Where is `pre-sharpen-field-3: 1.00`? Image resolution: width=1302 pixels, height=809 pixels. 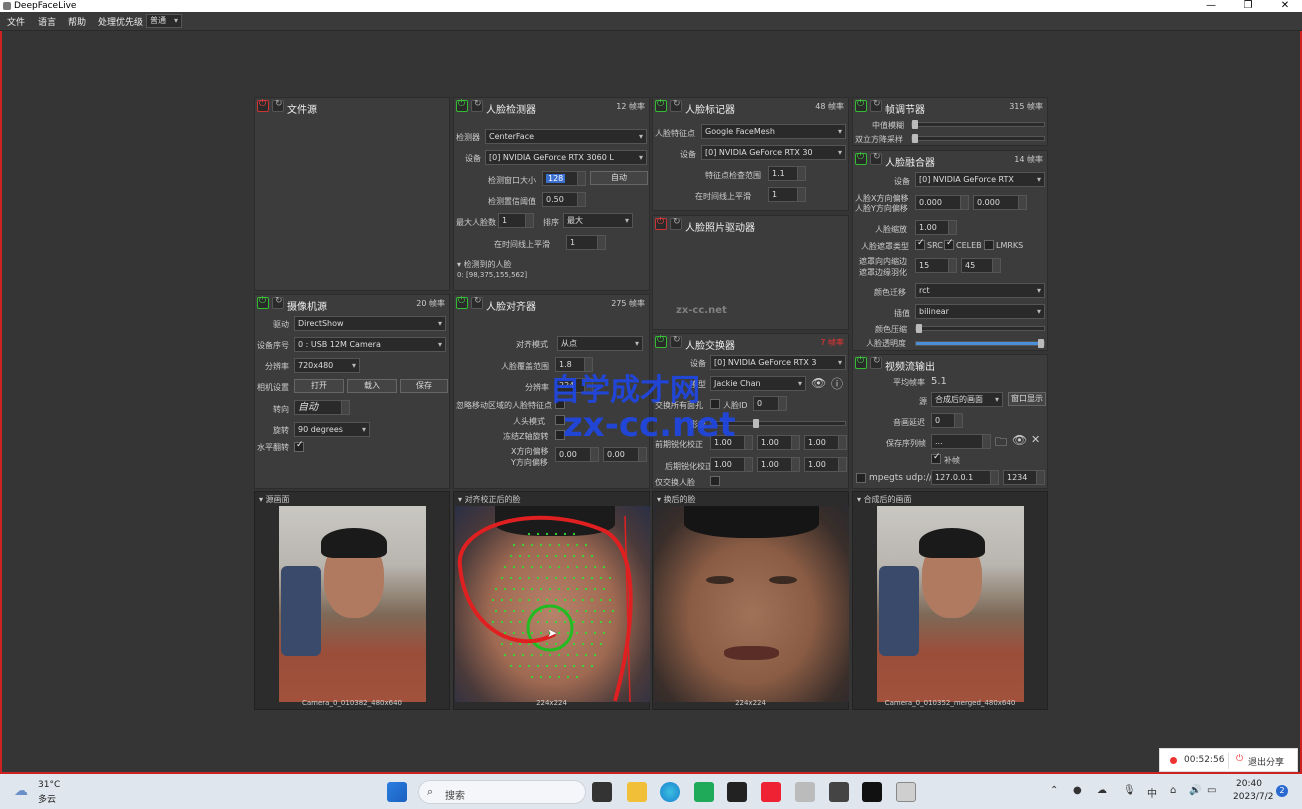
pre-sharpen-field-3: 1.00 is located at coordinates (825, 442).